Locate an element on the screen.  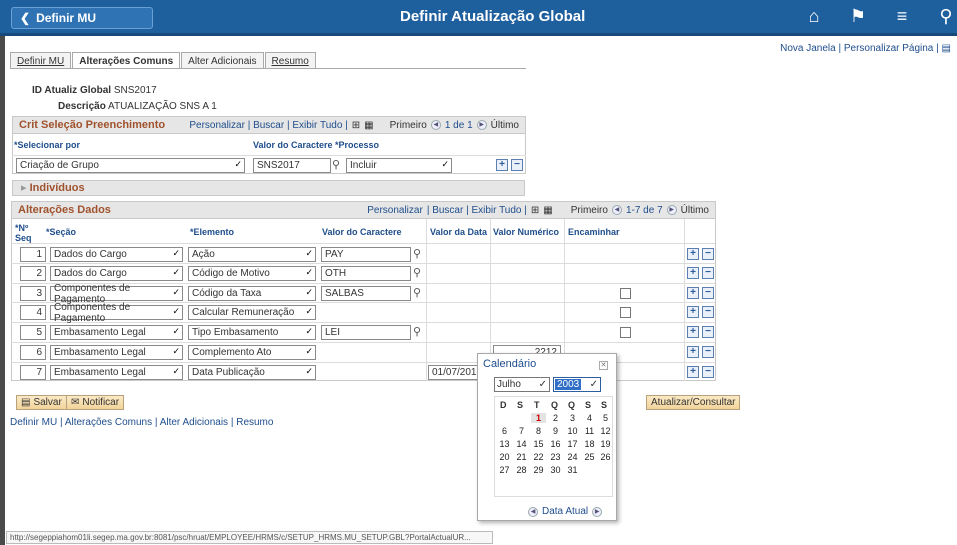
calendar-day: 9 is located at coordinates (555, 431).